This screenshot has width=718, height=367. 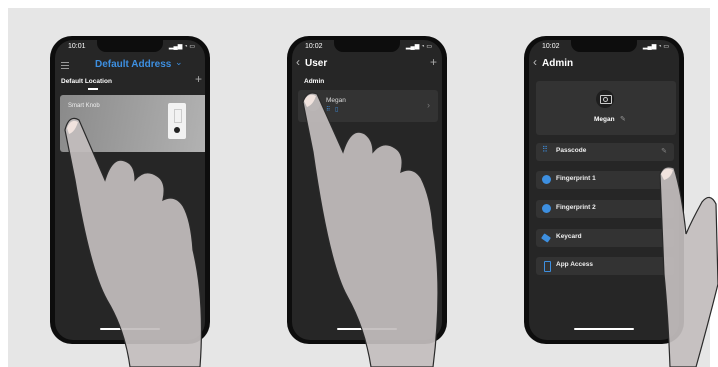 What do you see at coordinates (558, 63) in the screenshot?
I see `page-title: Admin` at bounding box center [558, 63].